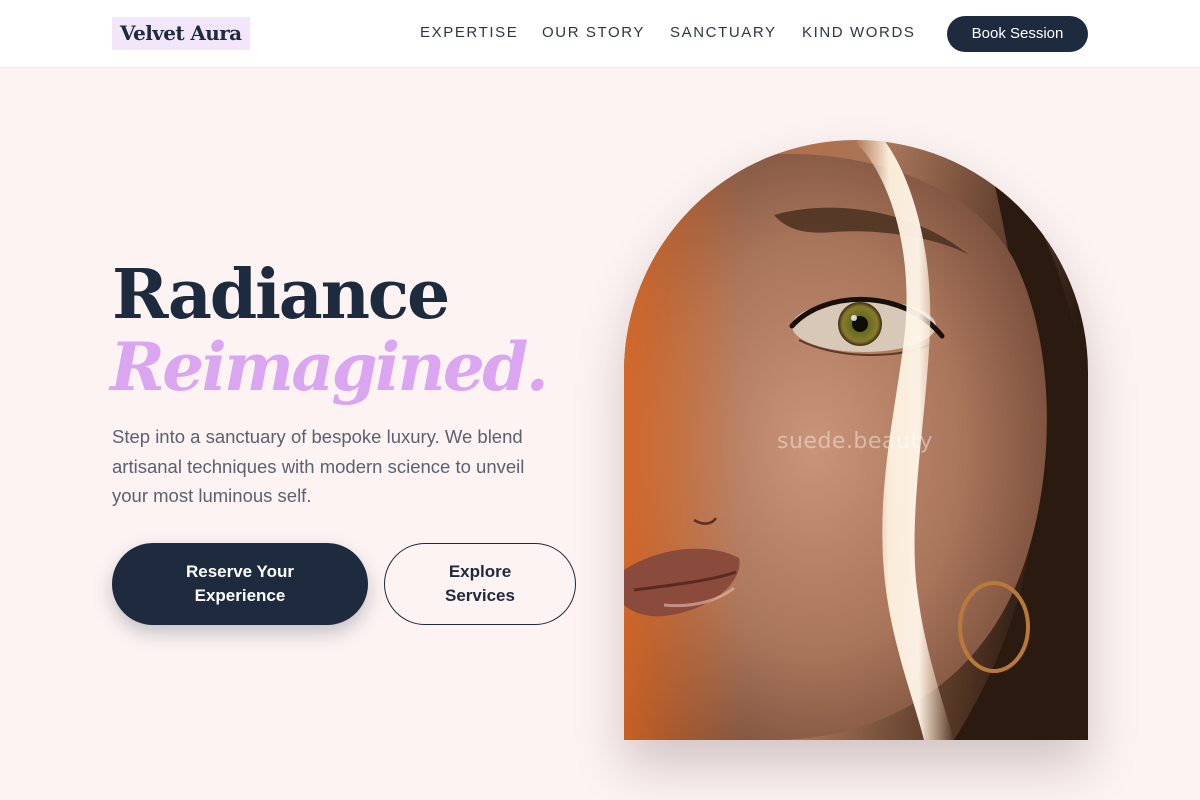  I want to click on book-session-button: Book Session, so click(1017, 34).